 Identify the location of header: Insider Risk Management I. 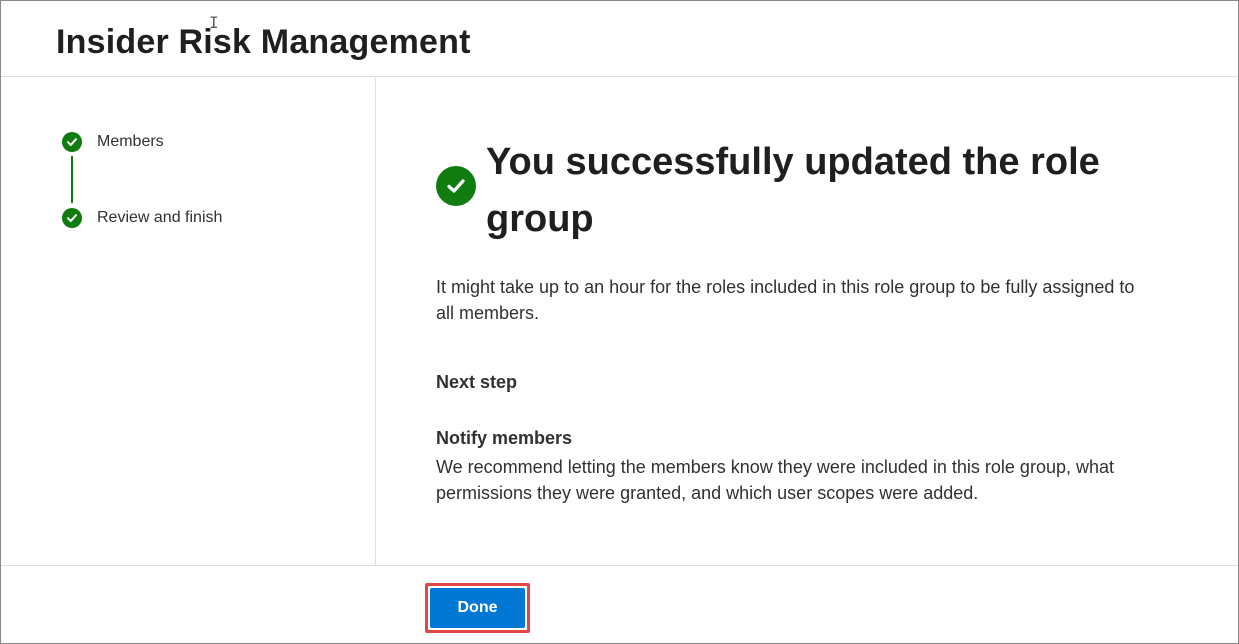
(619, 39).